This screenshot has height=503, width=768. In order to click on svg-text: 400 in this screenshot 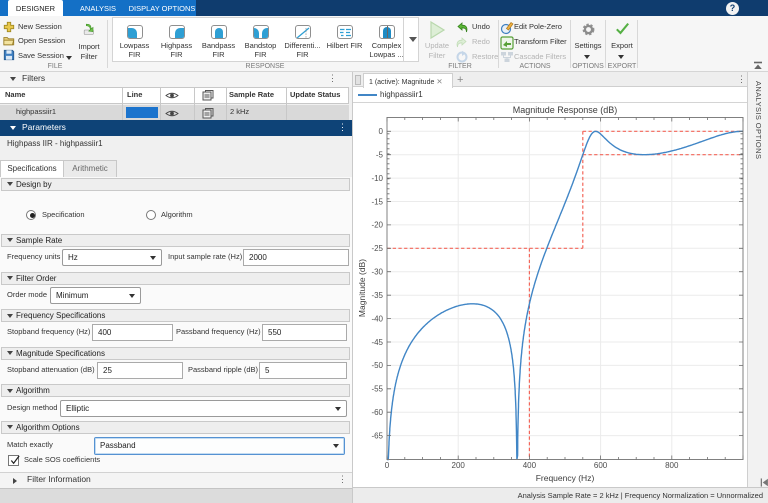, I will do `click(530, 465)`.